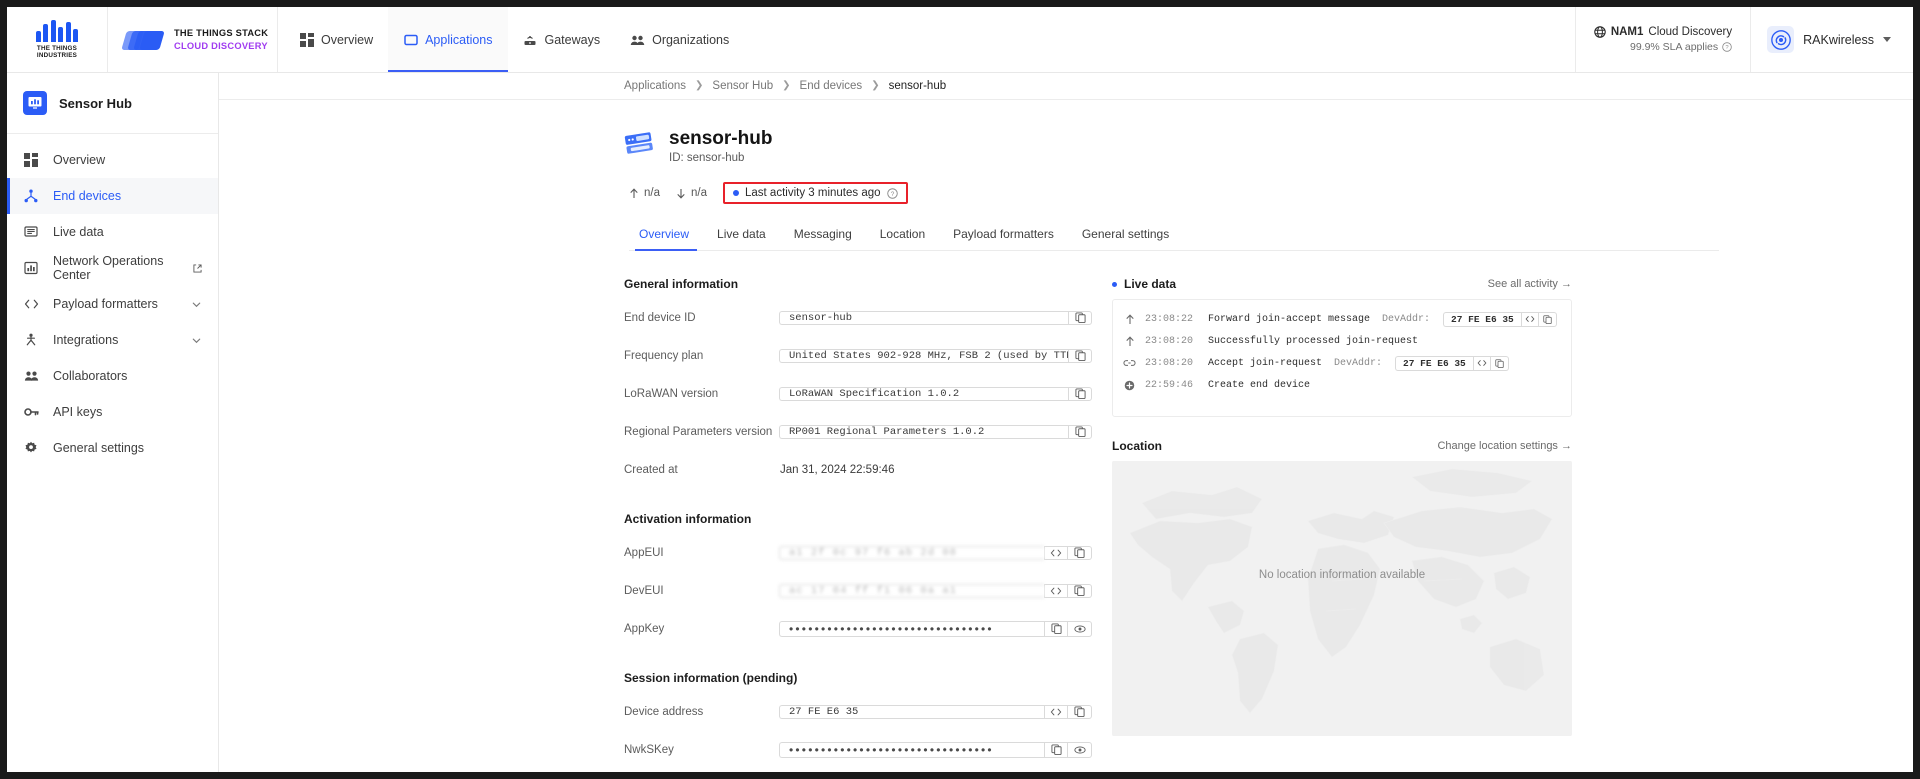 This screenshot has width=1920, height=779. What do you see at coordinates (57, 39) in the screenshot?
I see `the-things-industries-logo: THE THINGS INDUSTRIES` at bounding box center [57, 39].